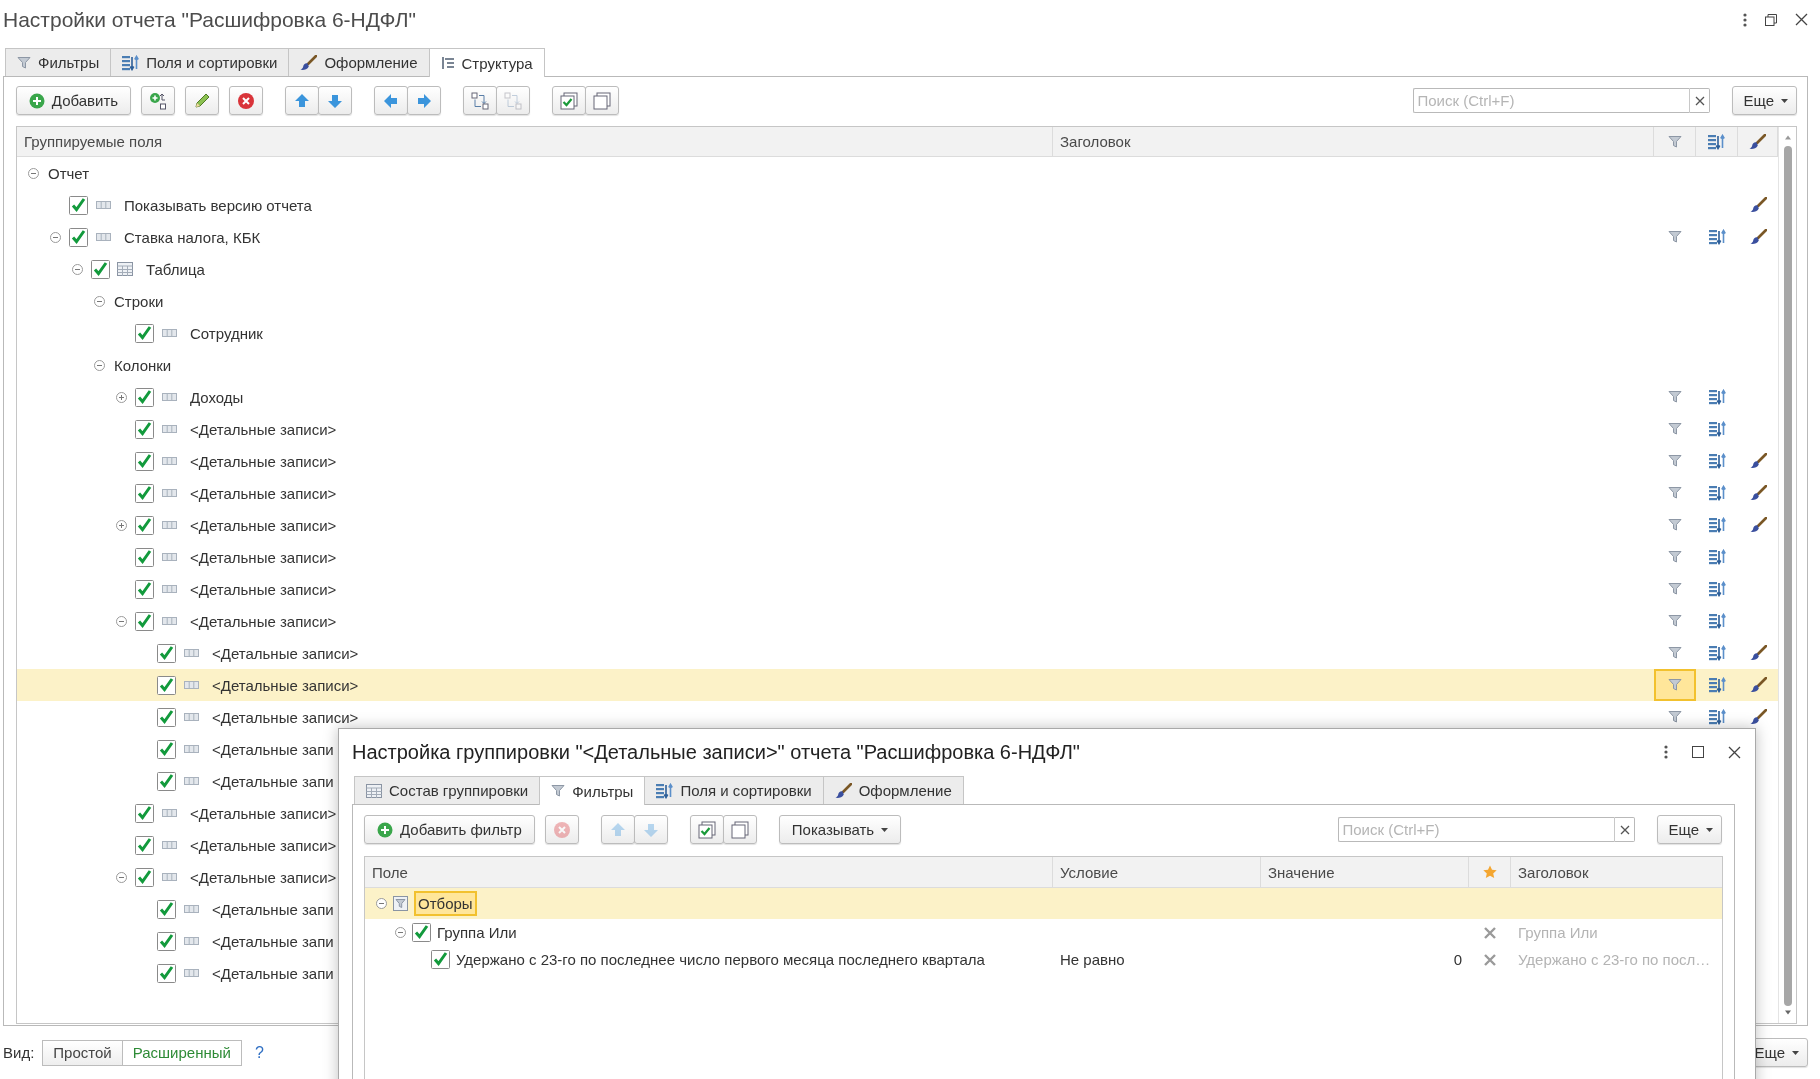  I want to click on filter-field-label: Удержано с 23-го по последнее число первого месяца последнего квартала, so click(720, 959).